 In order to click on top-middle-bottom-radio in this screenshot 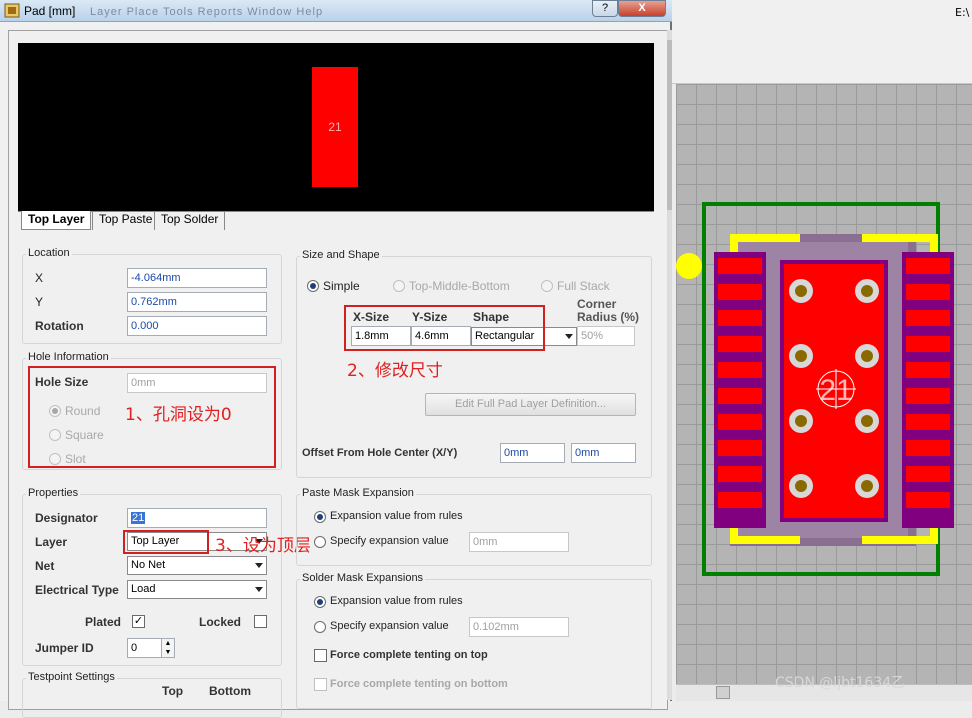, I will do `click(399, 286)`.